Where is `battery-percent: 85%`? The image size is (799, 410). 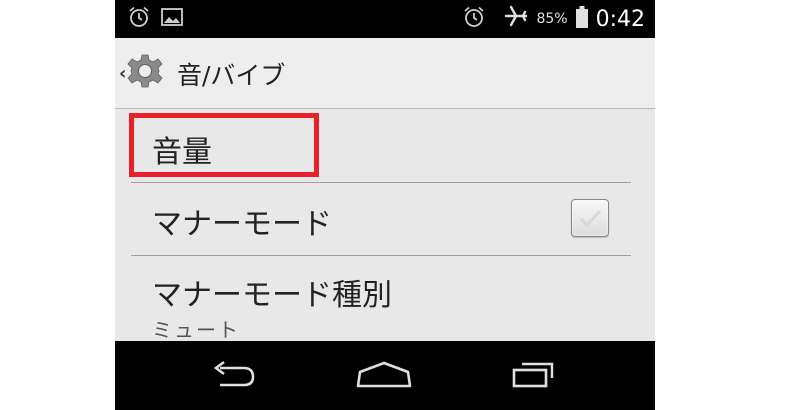
battery-percent: 85% is located at coordinates (552, 19).